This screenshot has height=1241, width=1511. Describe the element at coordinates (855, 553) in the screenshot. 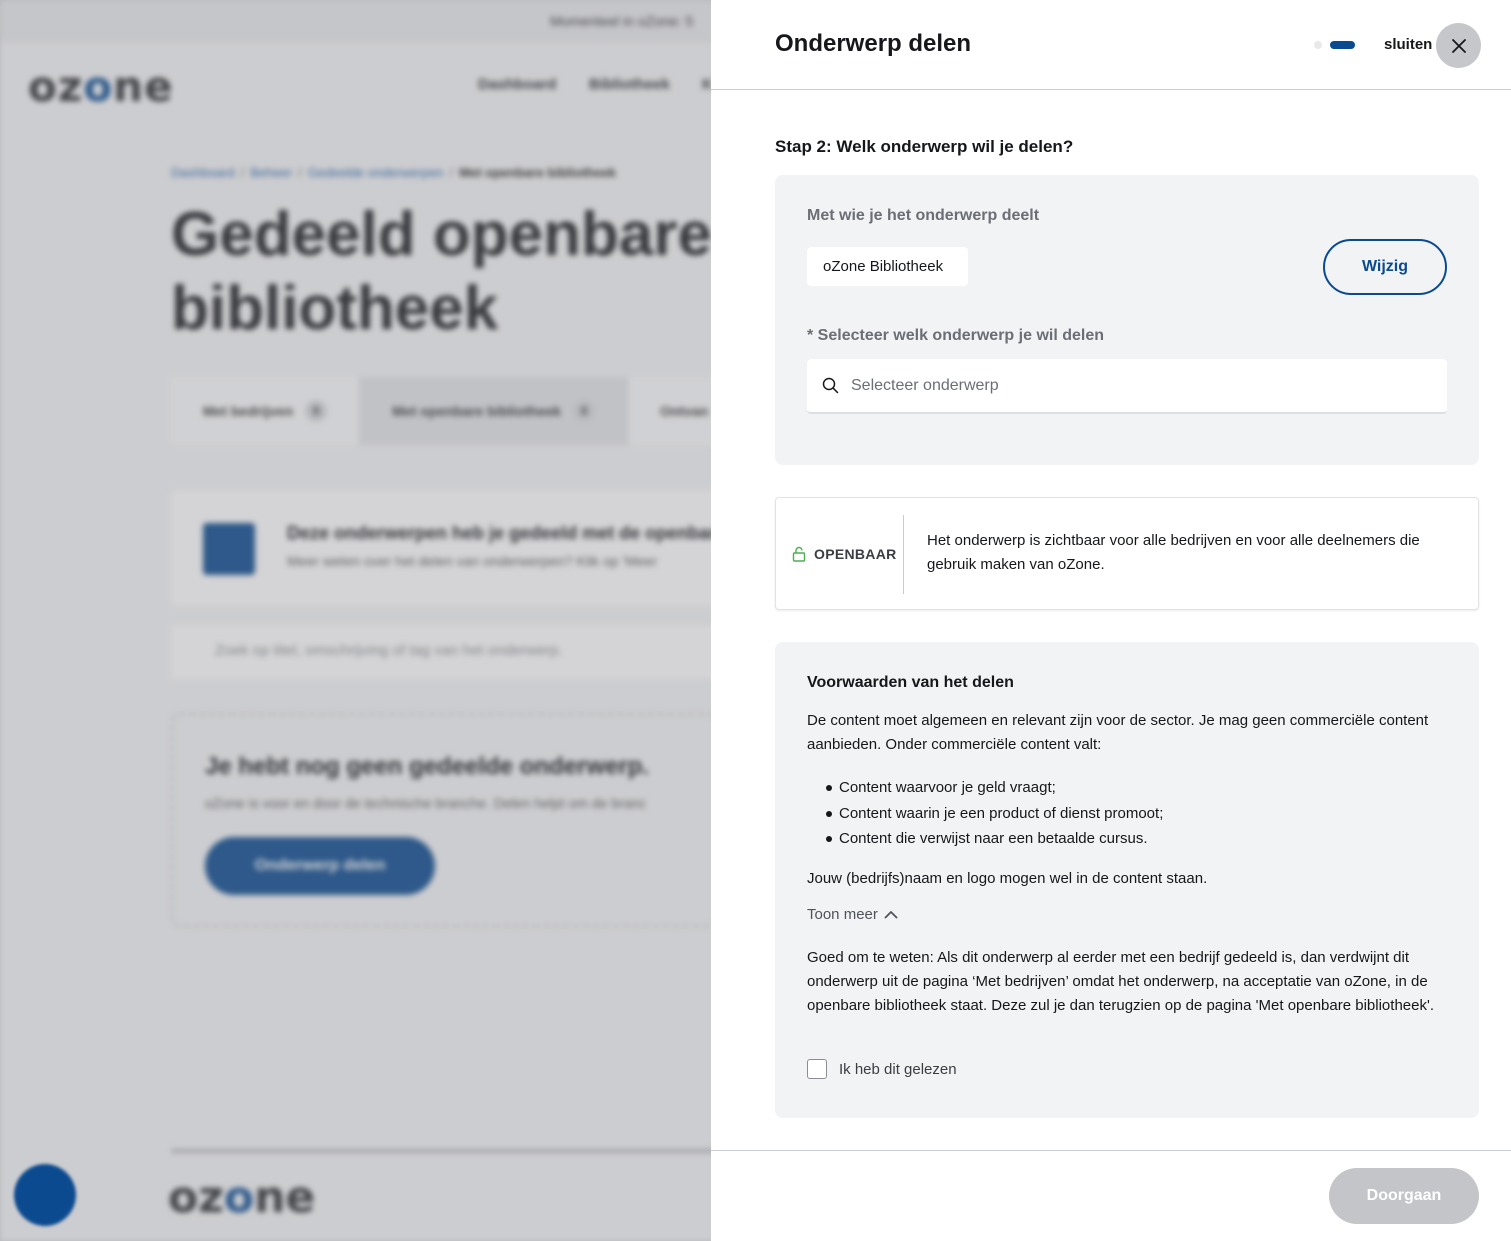

I see `visibility-label: OPENBAAR` at that location.